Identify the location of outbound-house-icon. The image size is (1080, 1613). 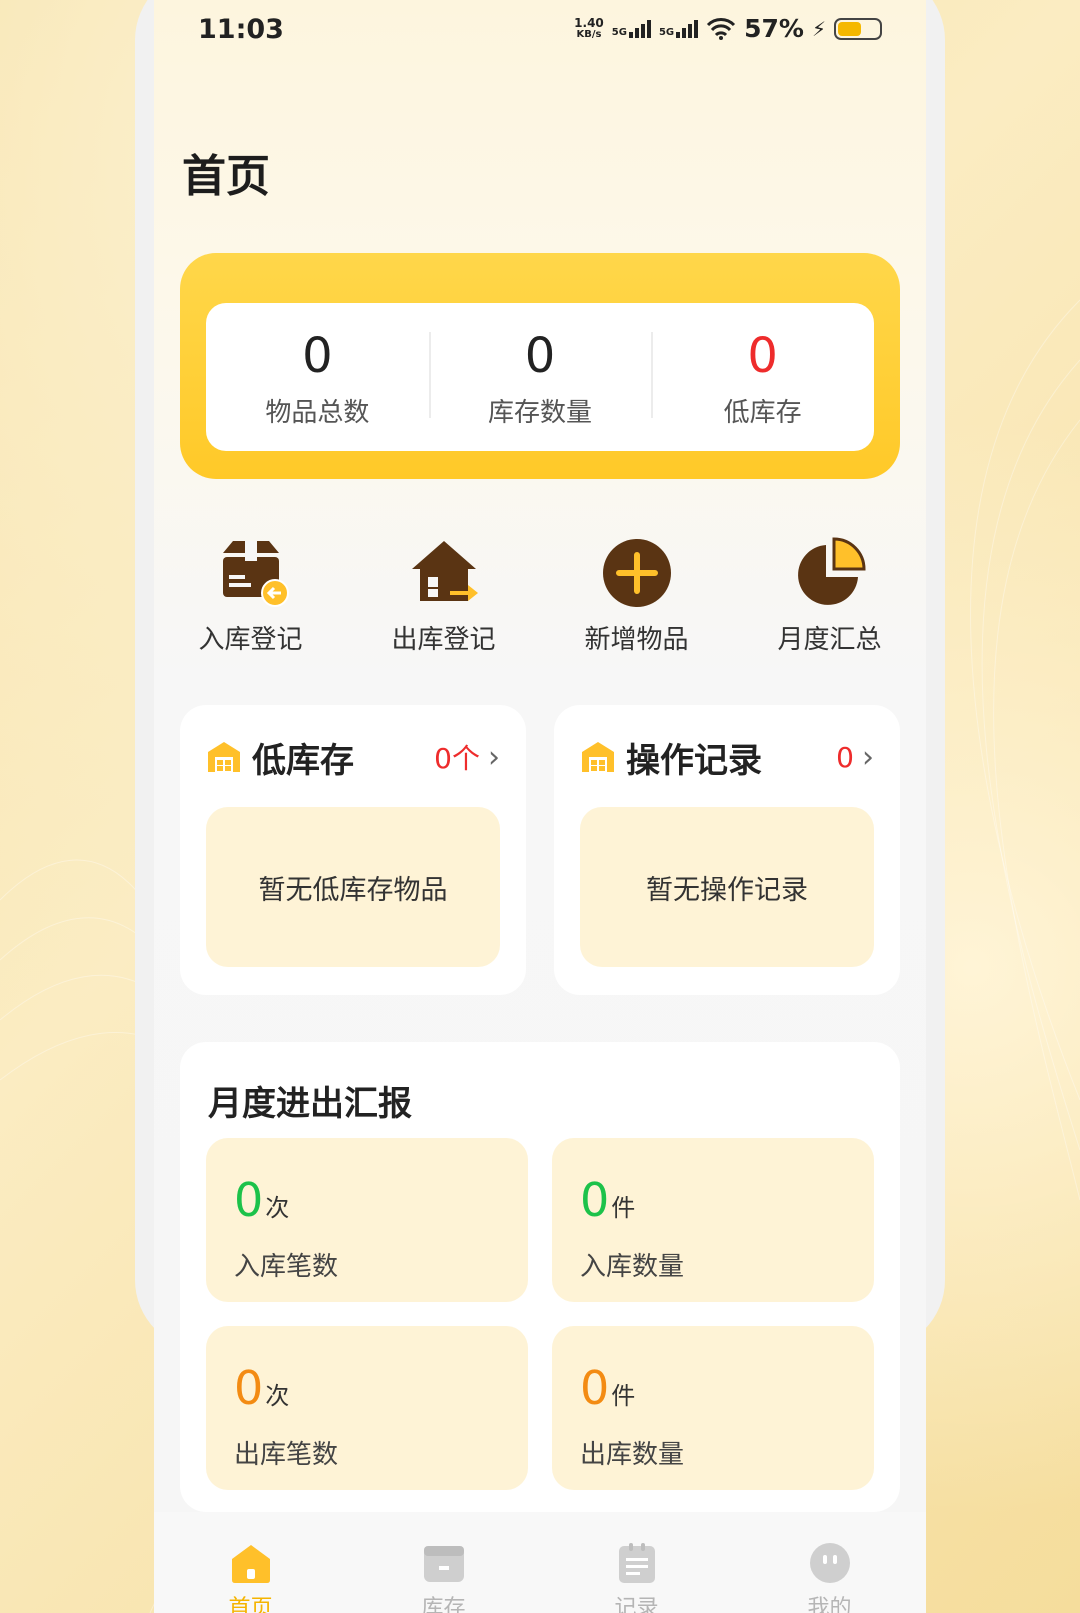
(444, 571).